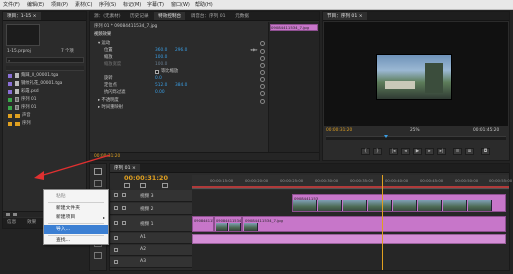  I want to click on annotation-arrow-head, so click(39, 175).